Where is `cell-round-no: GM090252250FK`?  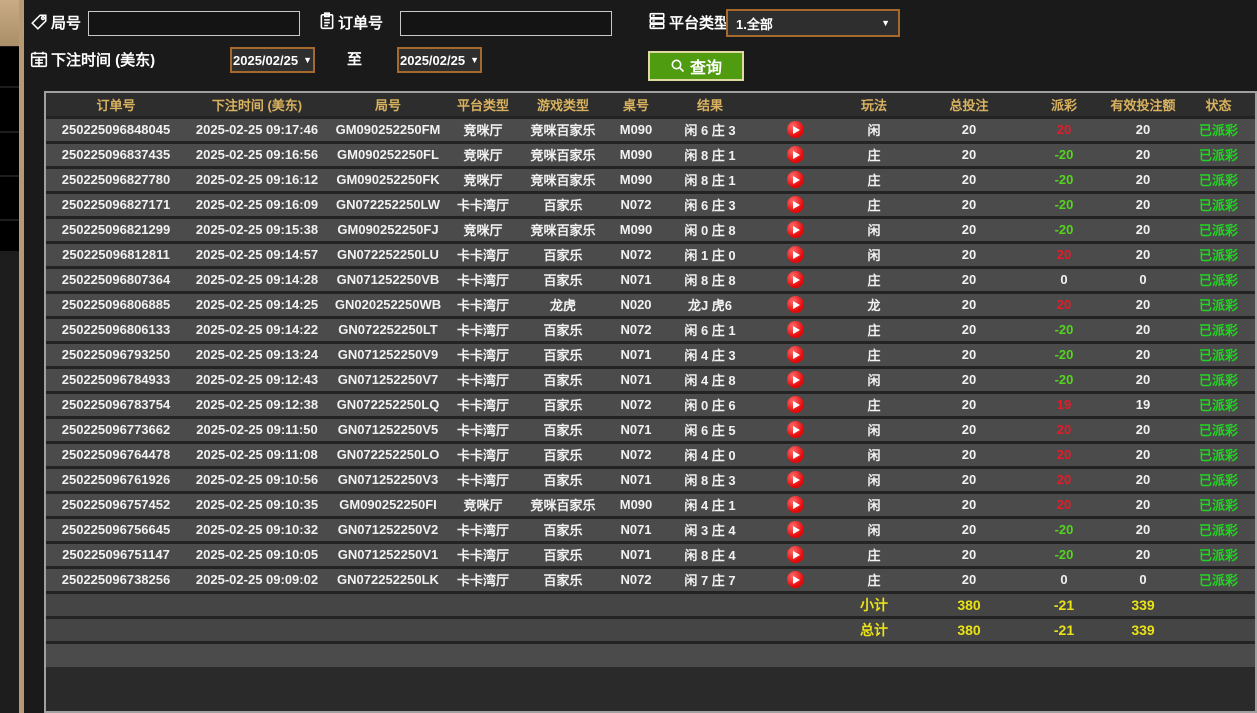 cell-round-no: GM090252250FK is located at coordinates (388, 179).